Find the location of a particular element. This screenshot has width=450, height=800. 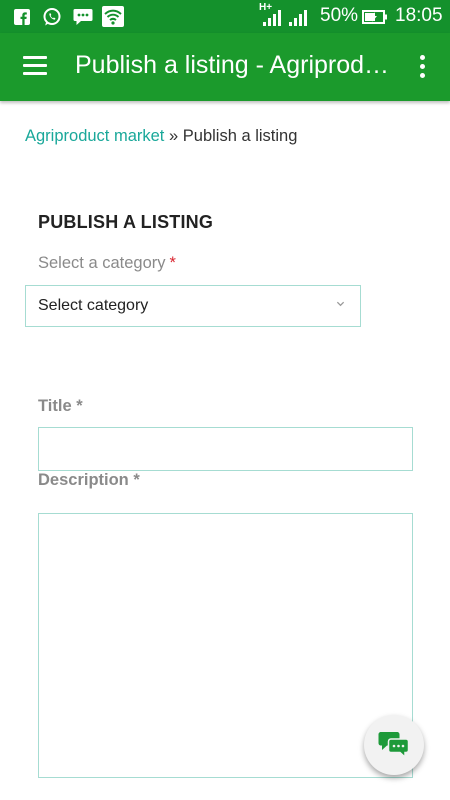

category-label: Select a category * is located at coordinates (107, 263).